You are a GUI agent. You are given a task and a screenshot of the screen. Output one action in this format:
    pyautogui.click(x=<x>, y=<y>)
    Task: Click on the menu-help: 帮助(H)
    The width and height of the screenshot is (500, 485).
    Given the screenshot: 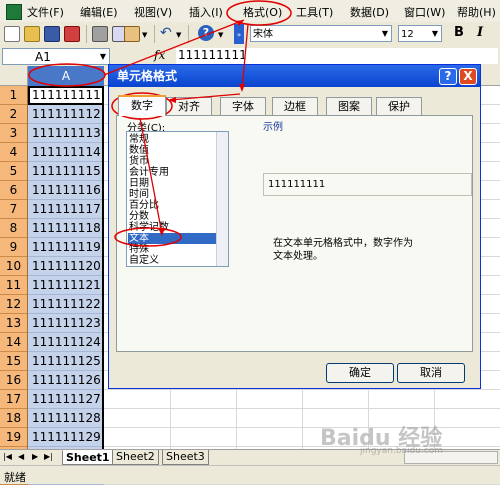 What is the action you would take?
    pyautogui.click(x=476, y=12)
    